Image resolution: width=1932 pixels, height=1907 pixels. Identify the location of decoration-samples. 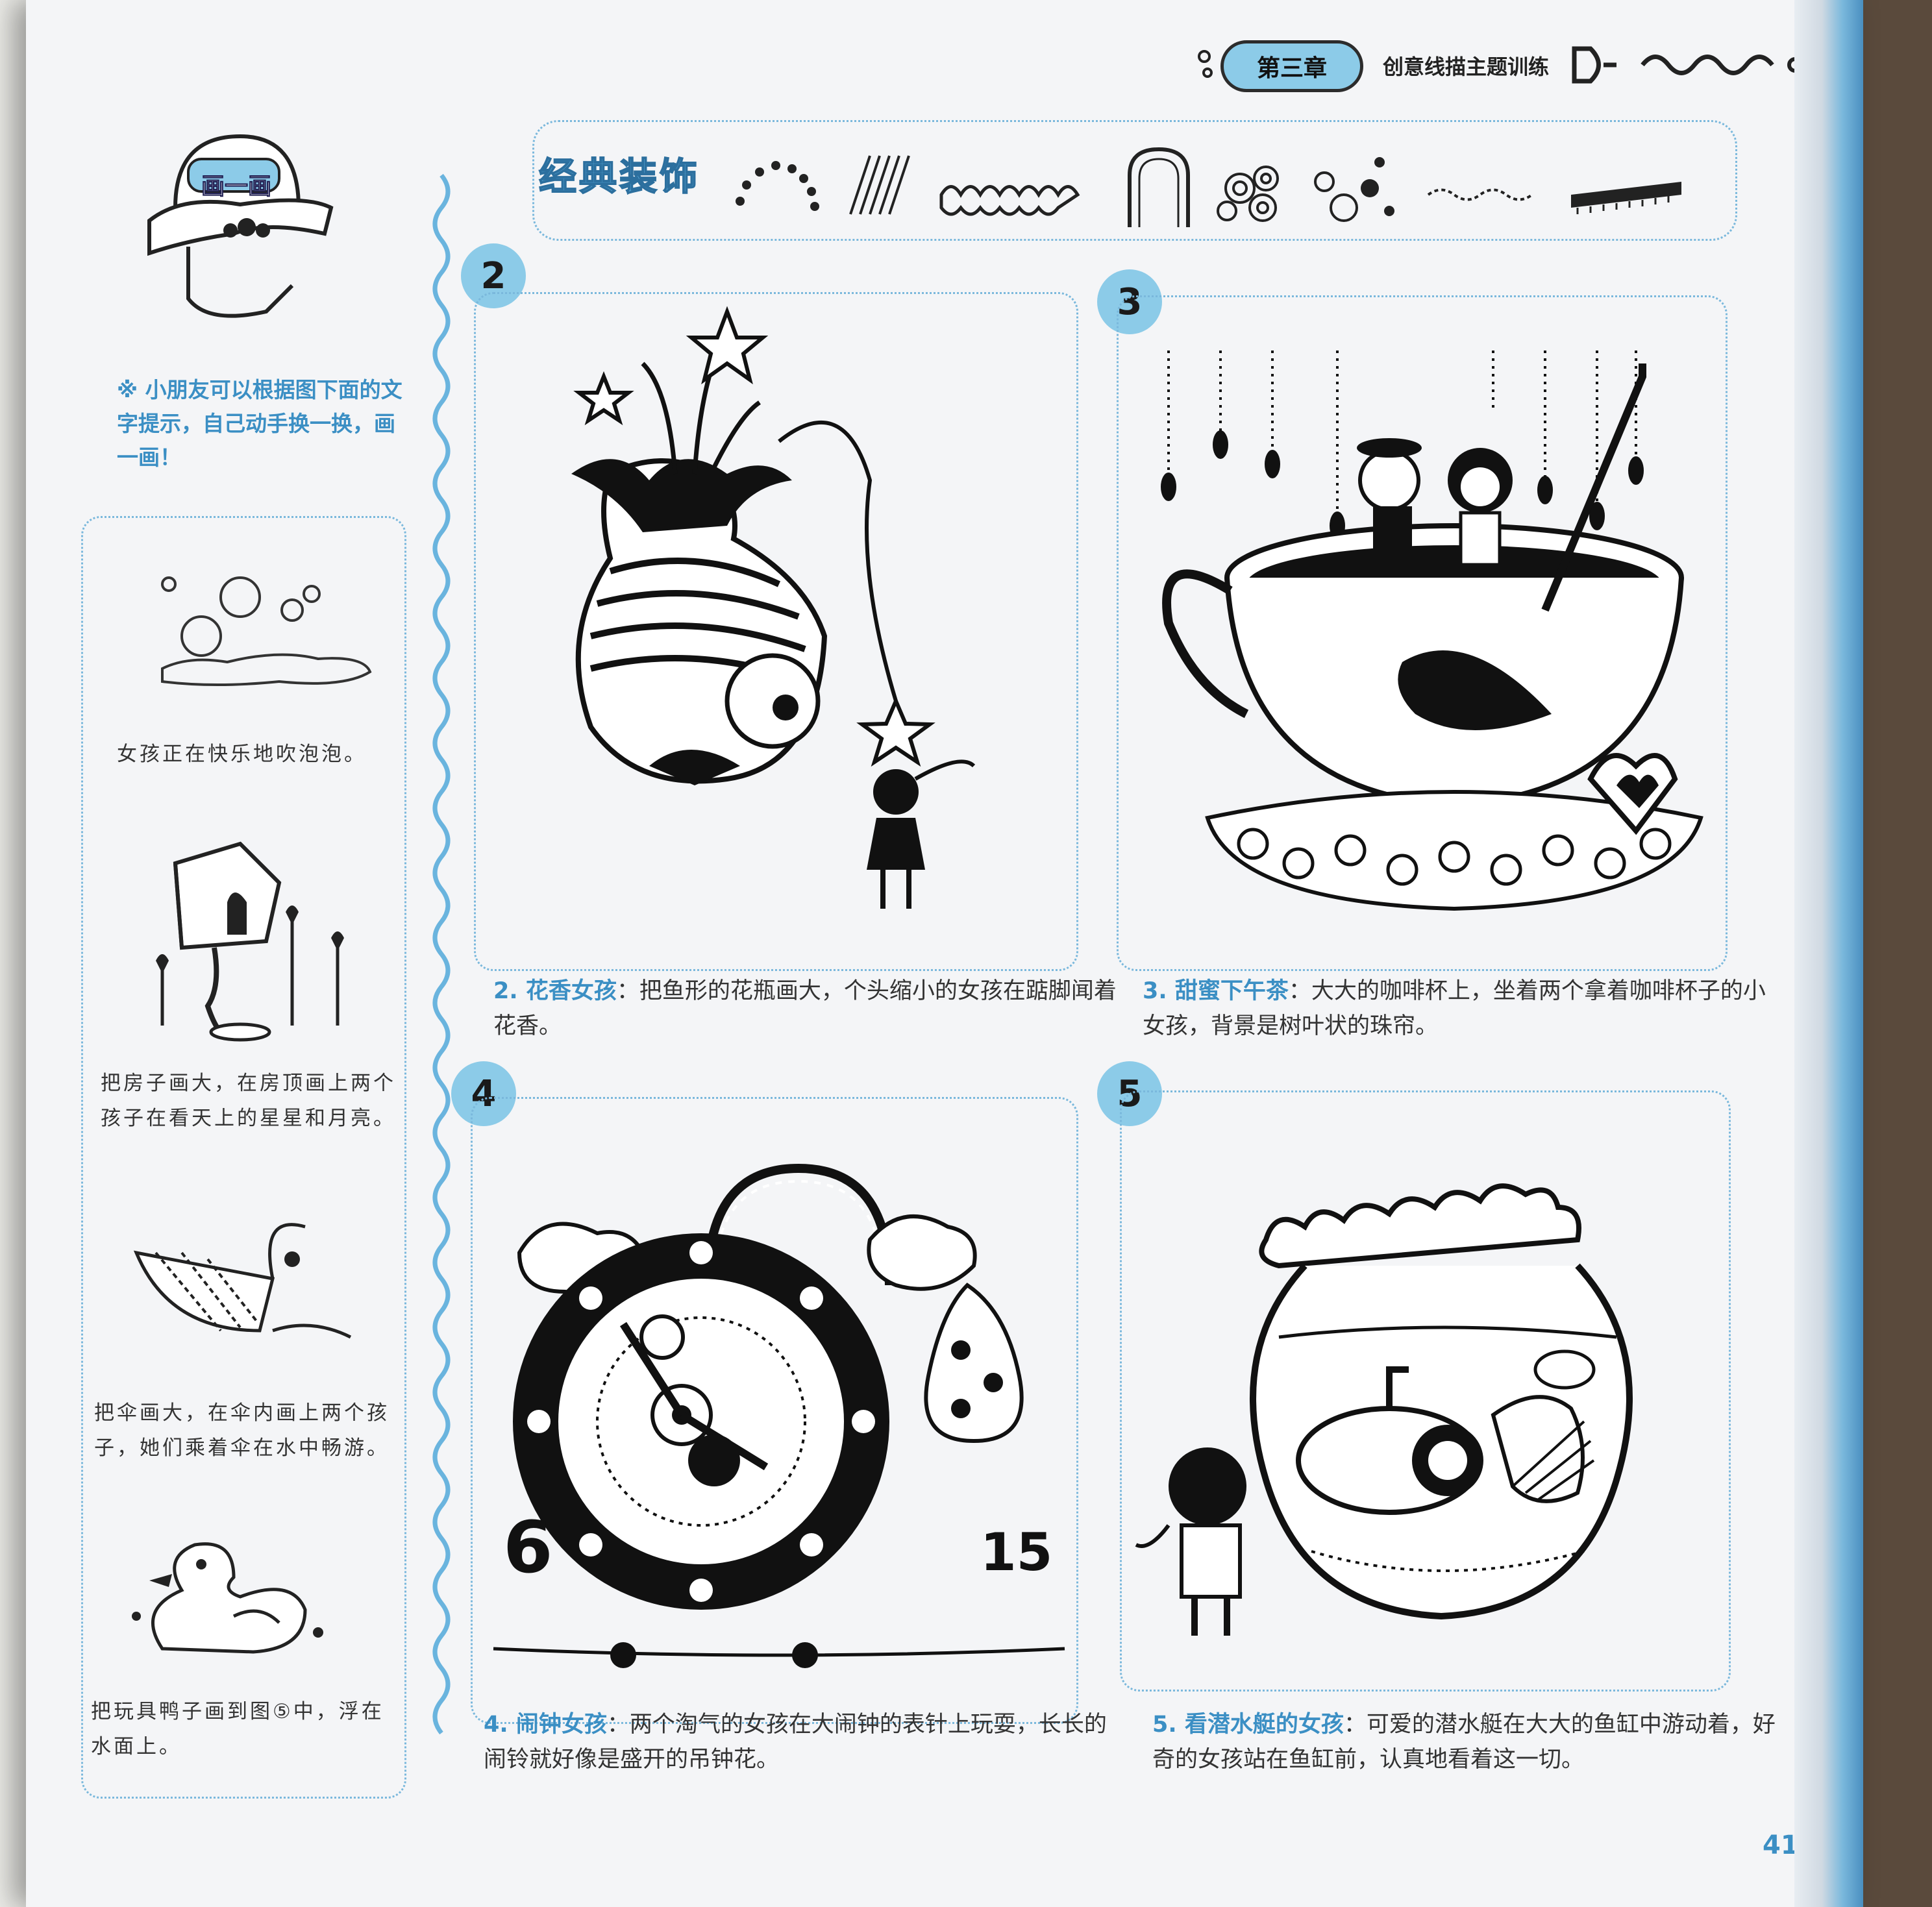
(1208, 187).